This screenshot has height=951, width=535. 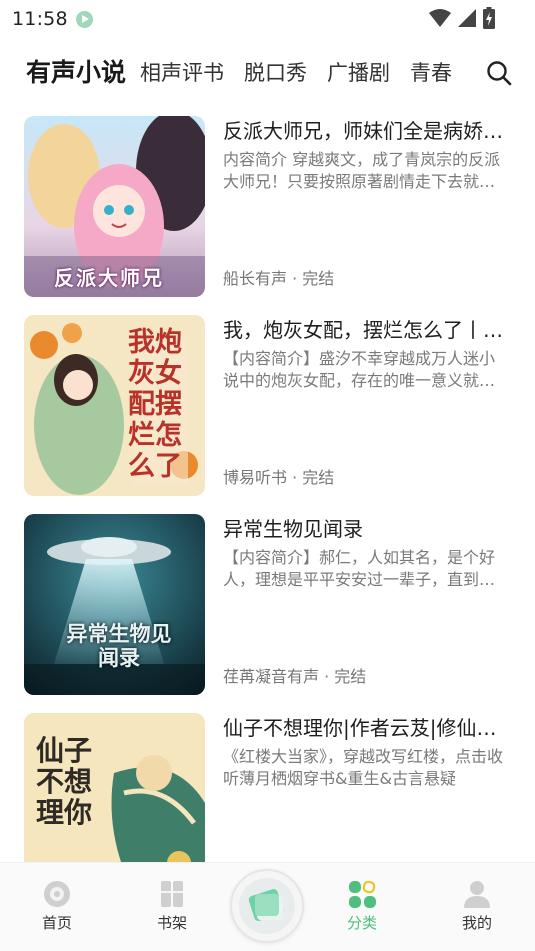 What do you see at coordinates (114, 604) in the screenshot?
I see `book-cover: 异常生物见闻录` at bounding box center [114, 604].